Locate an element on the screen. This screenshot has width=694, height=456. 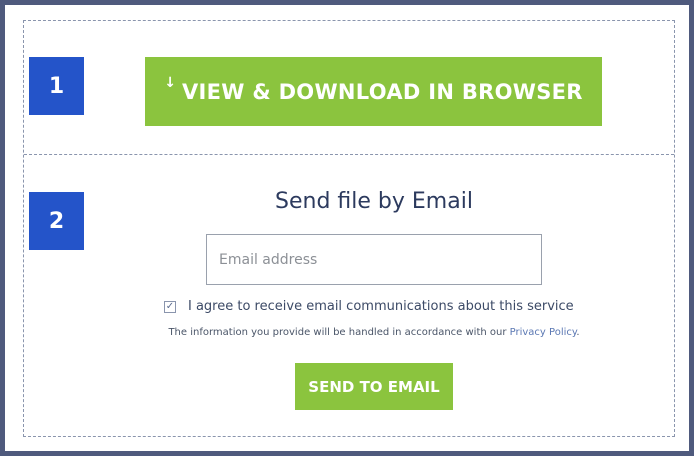
view-download-label: VIEW & DOWNLOAD IN BROWSER is located at coordinates (382, 91).